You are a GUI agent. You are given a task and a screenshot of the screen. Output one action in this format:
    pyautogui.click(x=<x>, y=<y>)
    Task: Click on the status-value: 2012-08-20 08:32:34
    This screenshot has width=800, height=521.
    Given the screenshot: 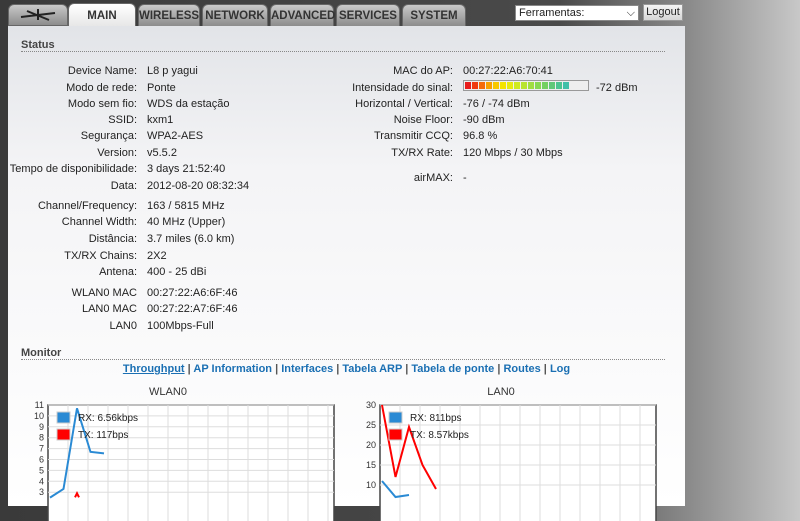 What is the action you would take?
    pyautogui.click(x=198, y=186)
    